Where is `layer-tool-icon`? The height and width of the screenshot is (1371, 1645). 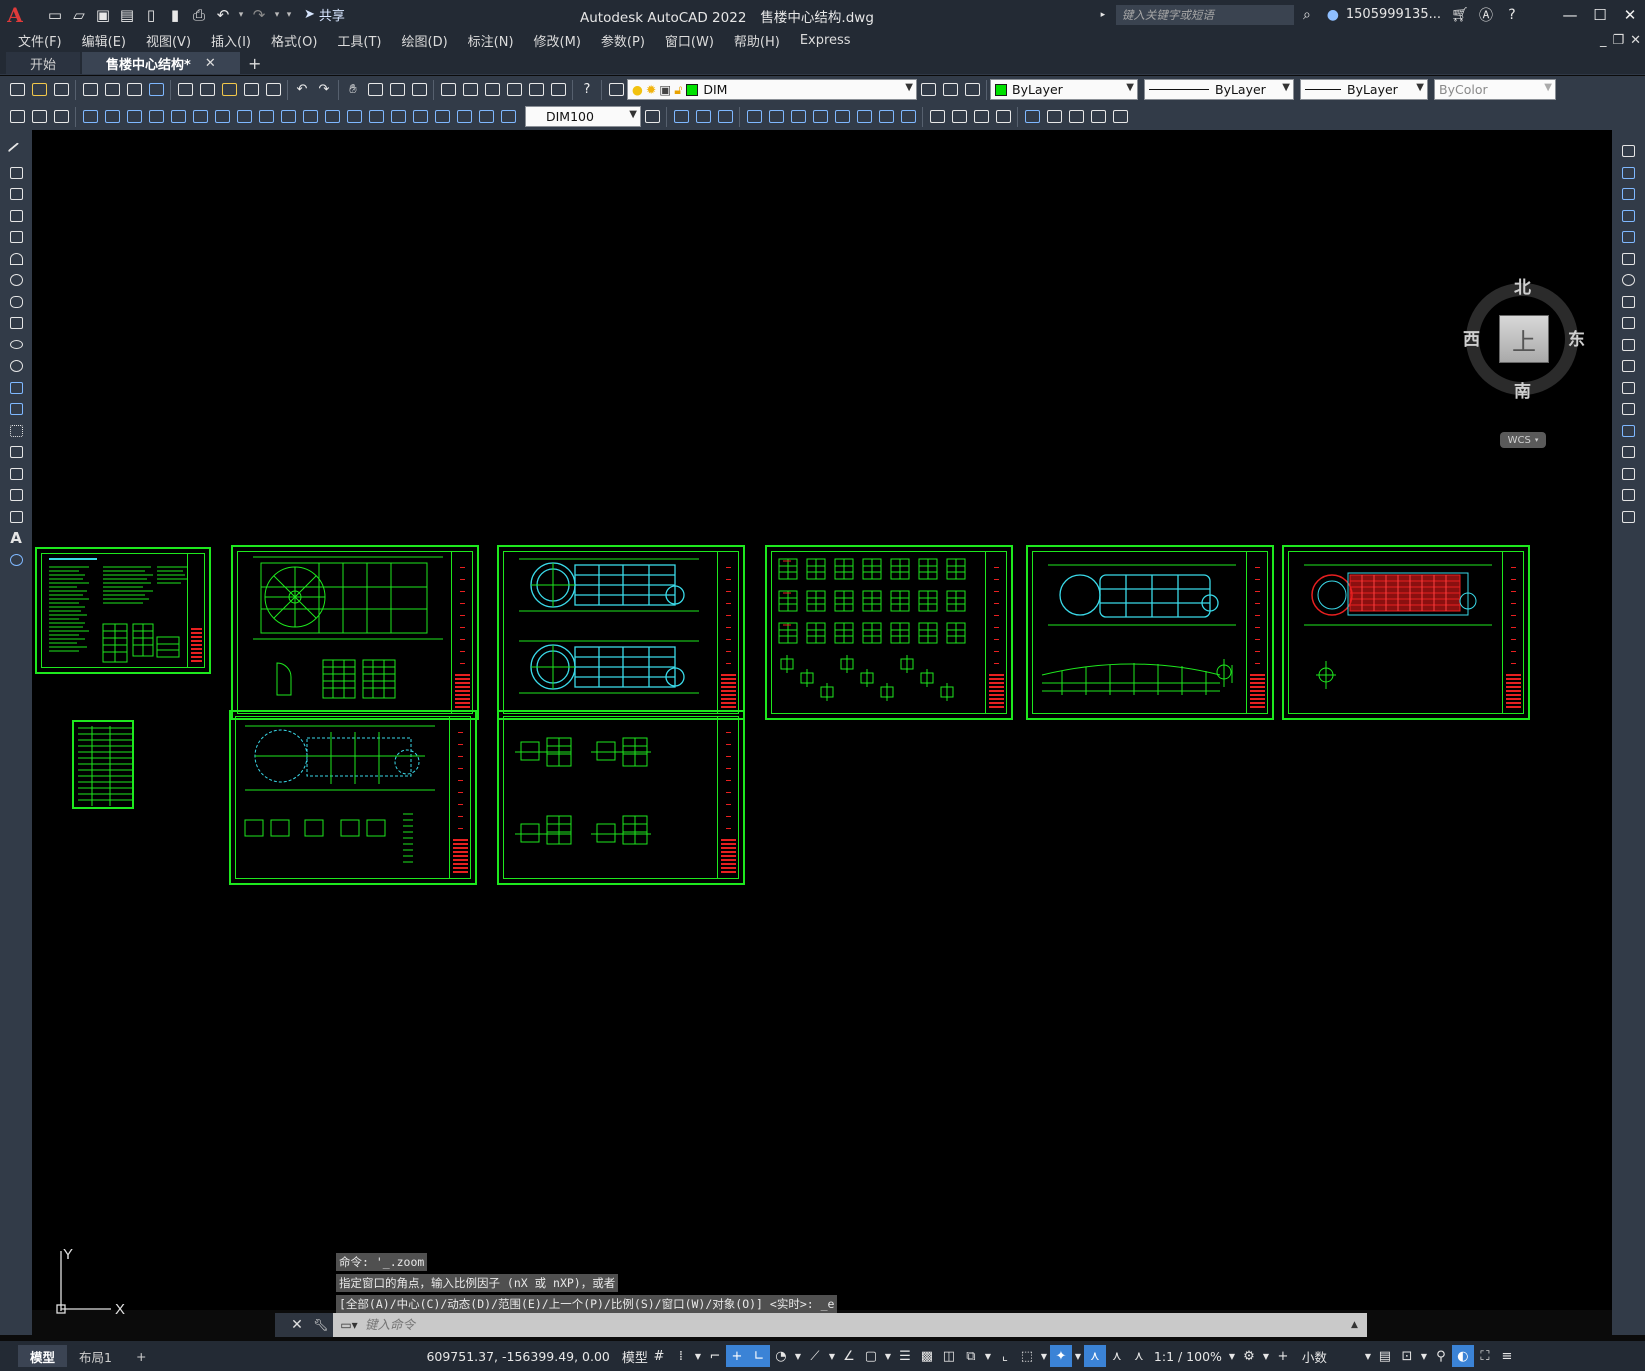
layer-tool-icon is located at coordinates (39, 117).